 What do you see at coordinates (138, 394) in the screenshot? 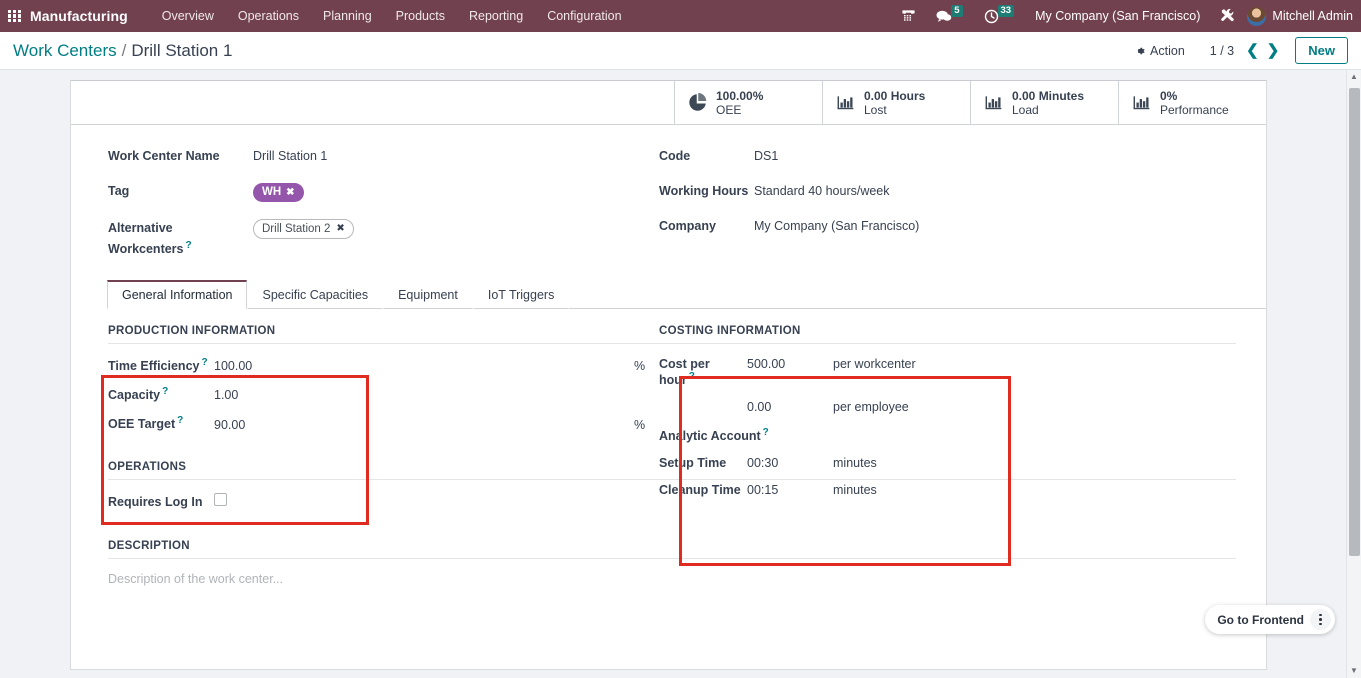
I see `label-capacity: Capacity?` at bounding box center [138, 394].